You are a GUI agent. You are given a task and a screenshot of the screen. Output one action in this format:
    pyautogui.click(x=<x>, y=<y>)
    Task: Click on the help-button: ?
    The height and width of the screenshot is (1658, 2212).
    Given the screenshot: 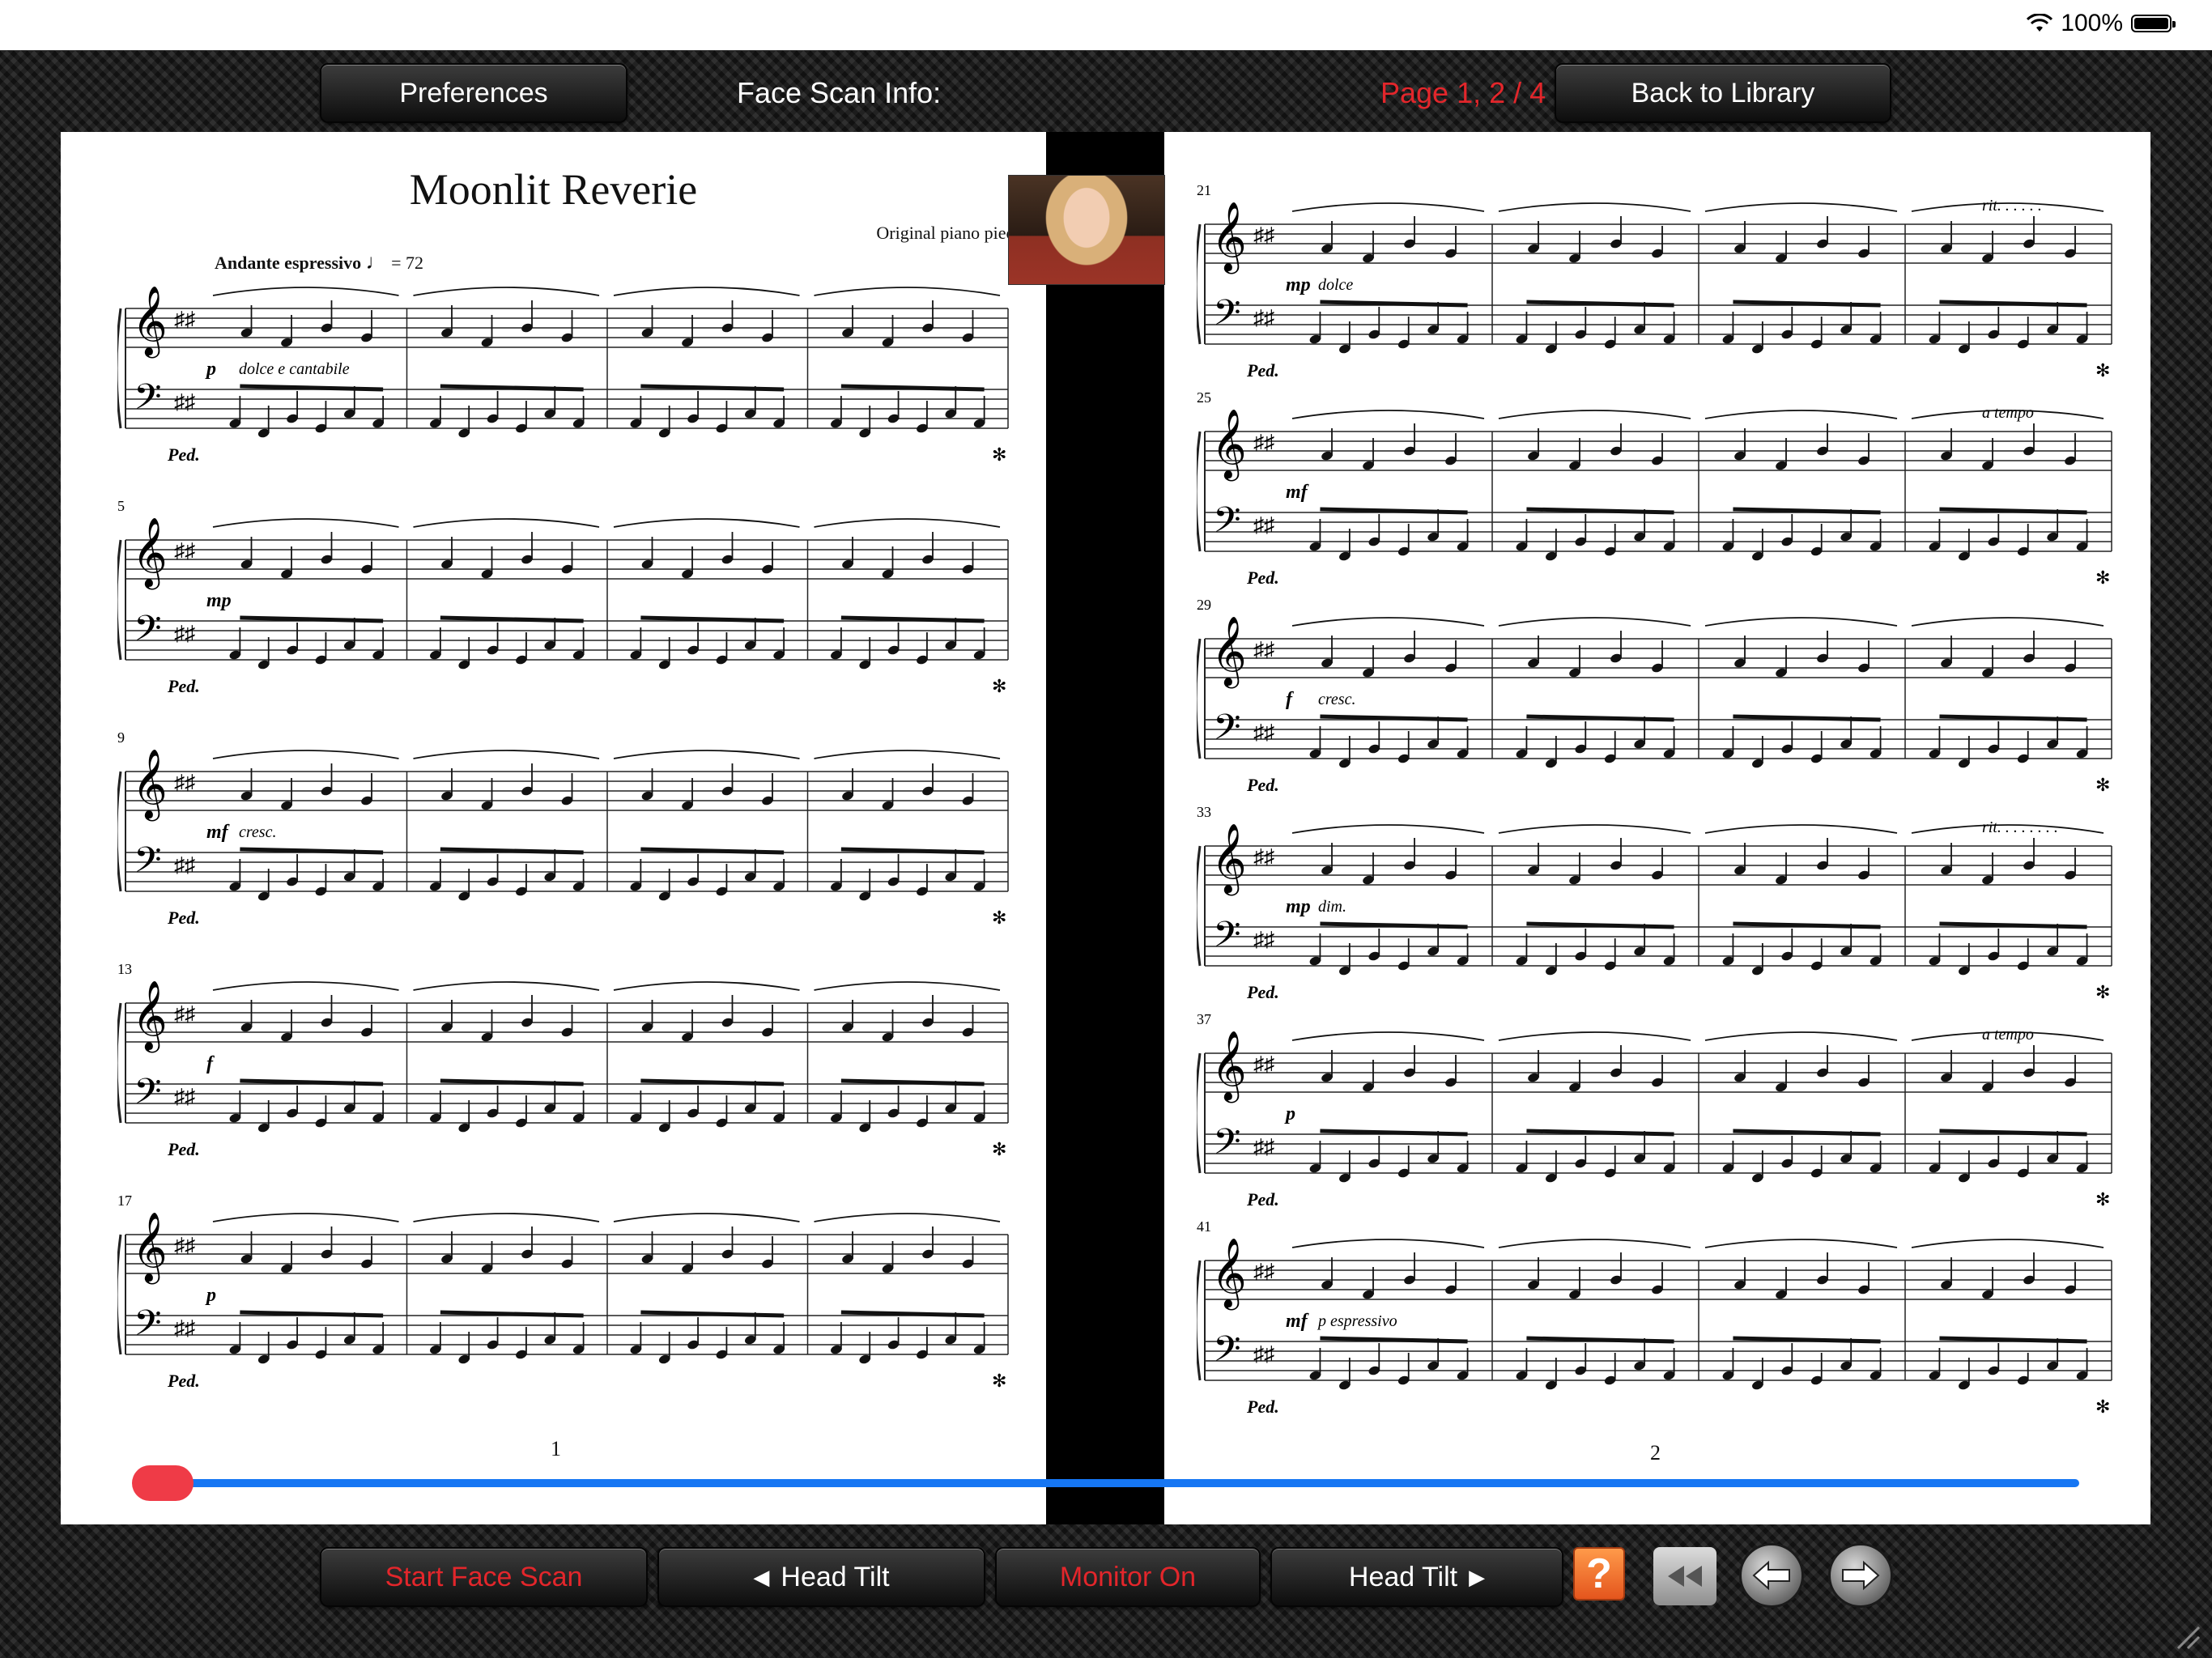 What is the action you would take?
    pyautogui.click(x=1599, y=1574)
    